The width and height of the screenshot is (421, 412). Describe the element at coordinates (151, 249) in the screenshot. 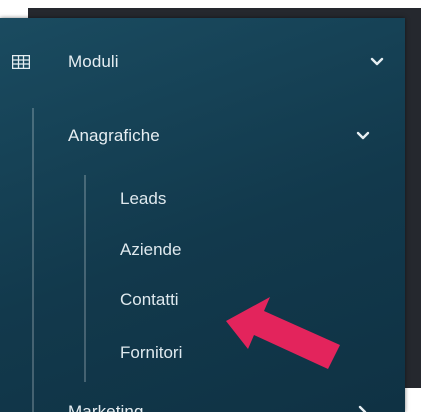

I see `submenu-item-label: Aziende` at that location.